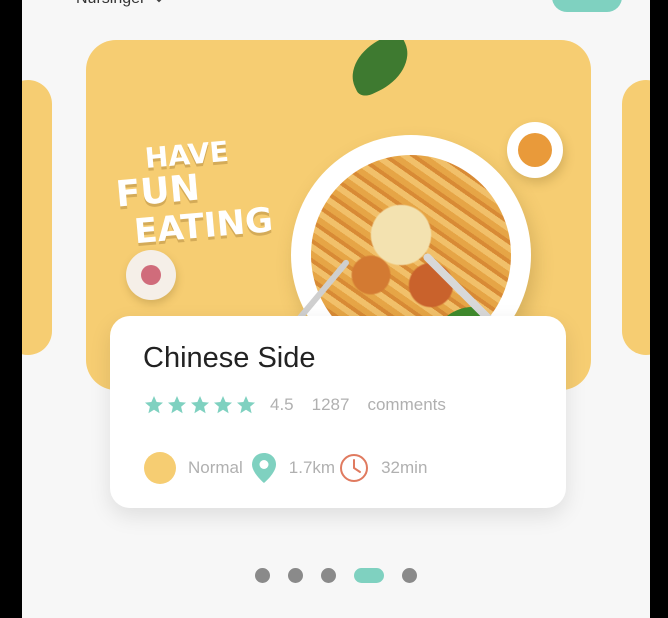 The image size is (668, 618). Describe the element at coordinates (282, 404) in the screenshot. I see `rating-value: 4.5` at that location.